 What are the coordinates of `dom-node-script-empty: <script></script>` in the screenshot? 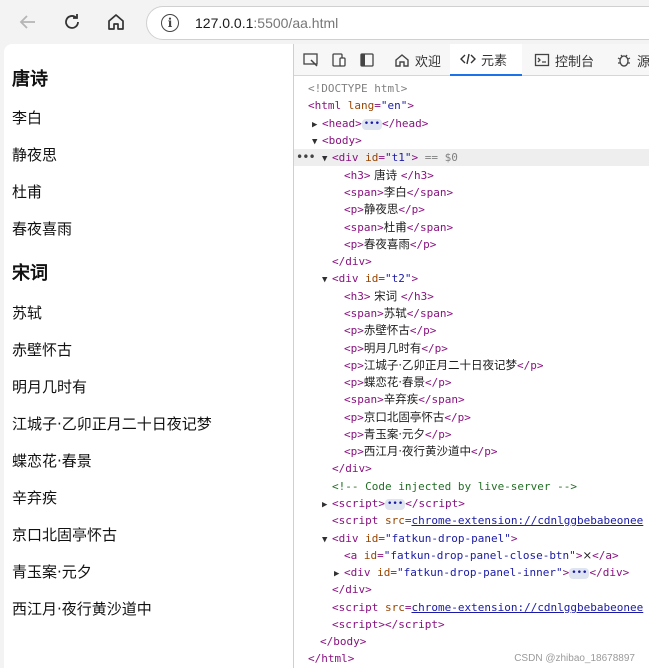 It's located at (388, 624).